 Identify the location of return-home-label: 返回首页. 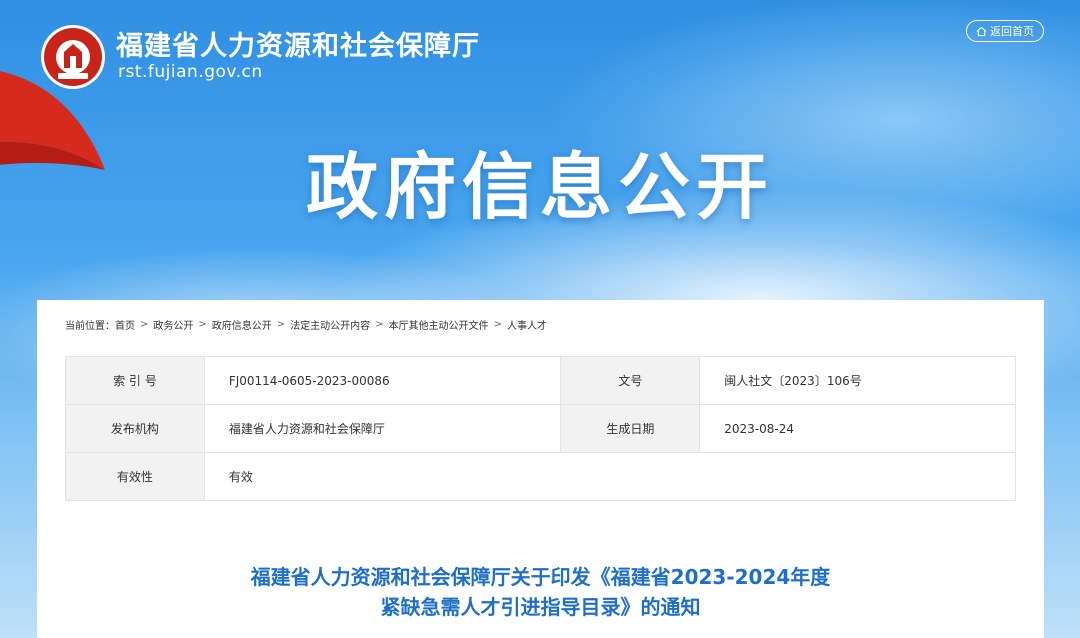
(1012, 31).